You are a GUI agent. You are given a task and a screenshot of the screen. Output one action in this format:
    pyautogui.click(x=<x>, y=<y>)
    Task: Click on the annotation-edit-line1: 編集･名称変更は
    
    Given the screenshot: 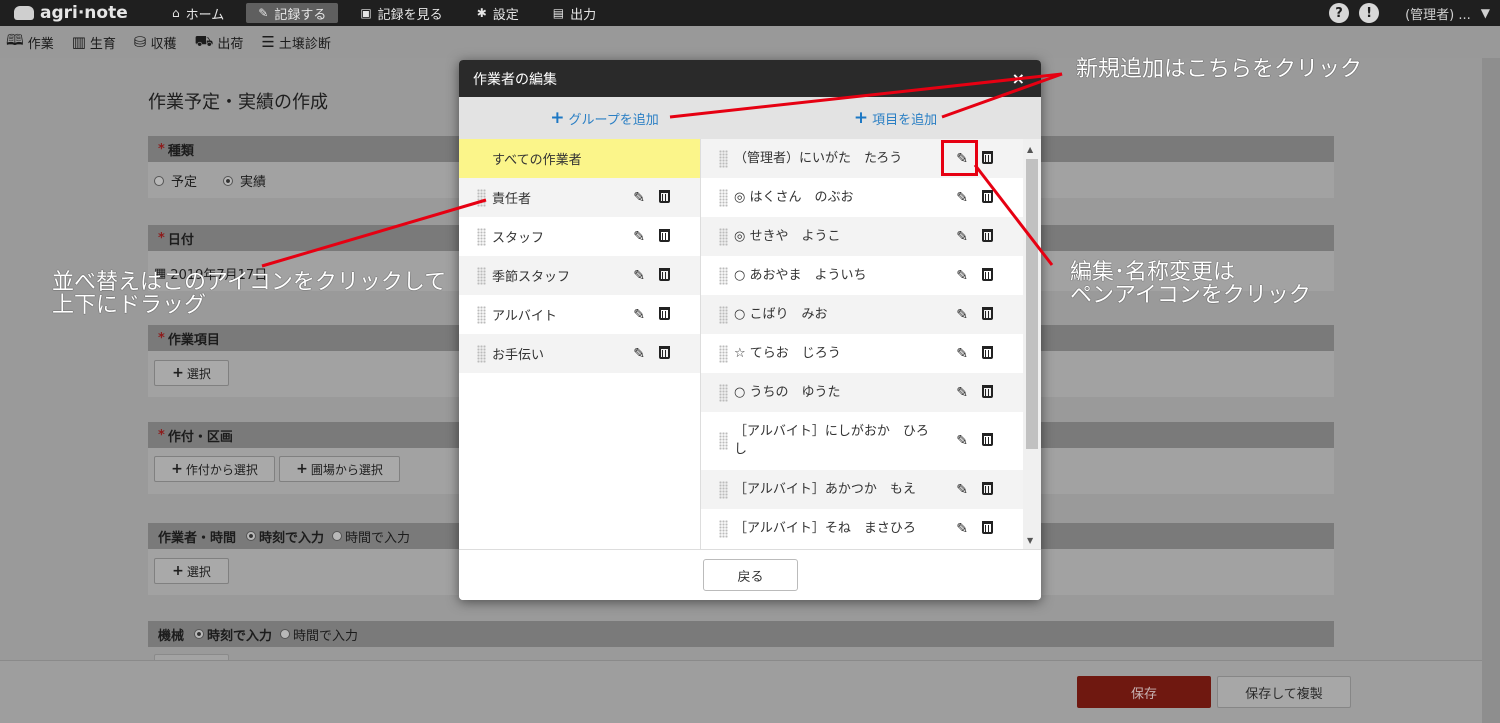 What is the action you would take?
    pyautogui.click(x=1153, y=272)
    